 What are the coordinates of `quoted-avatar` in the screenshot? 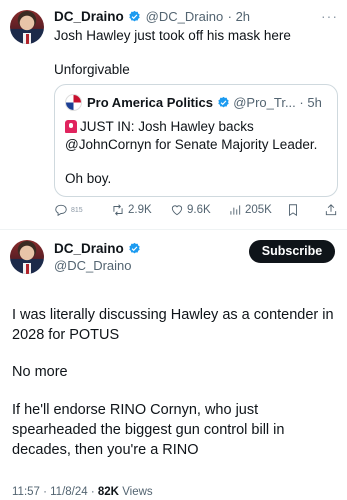 It's located at (73, 102).